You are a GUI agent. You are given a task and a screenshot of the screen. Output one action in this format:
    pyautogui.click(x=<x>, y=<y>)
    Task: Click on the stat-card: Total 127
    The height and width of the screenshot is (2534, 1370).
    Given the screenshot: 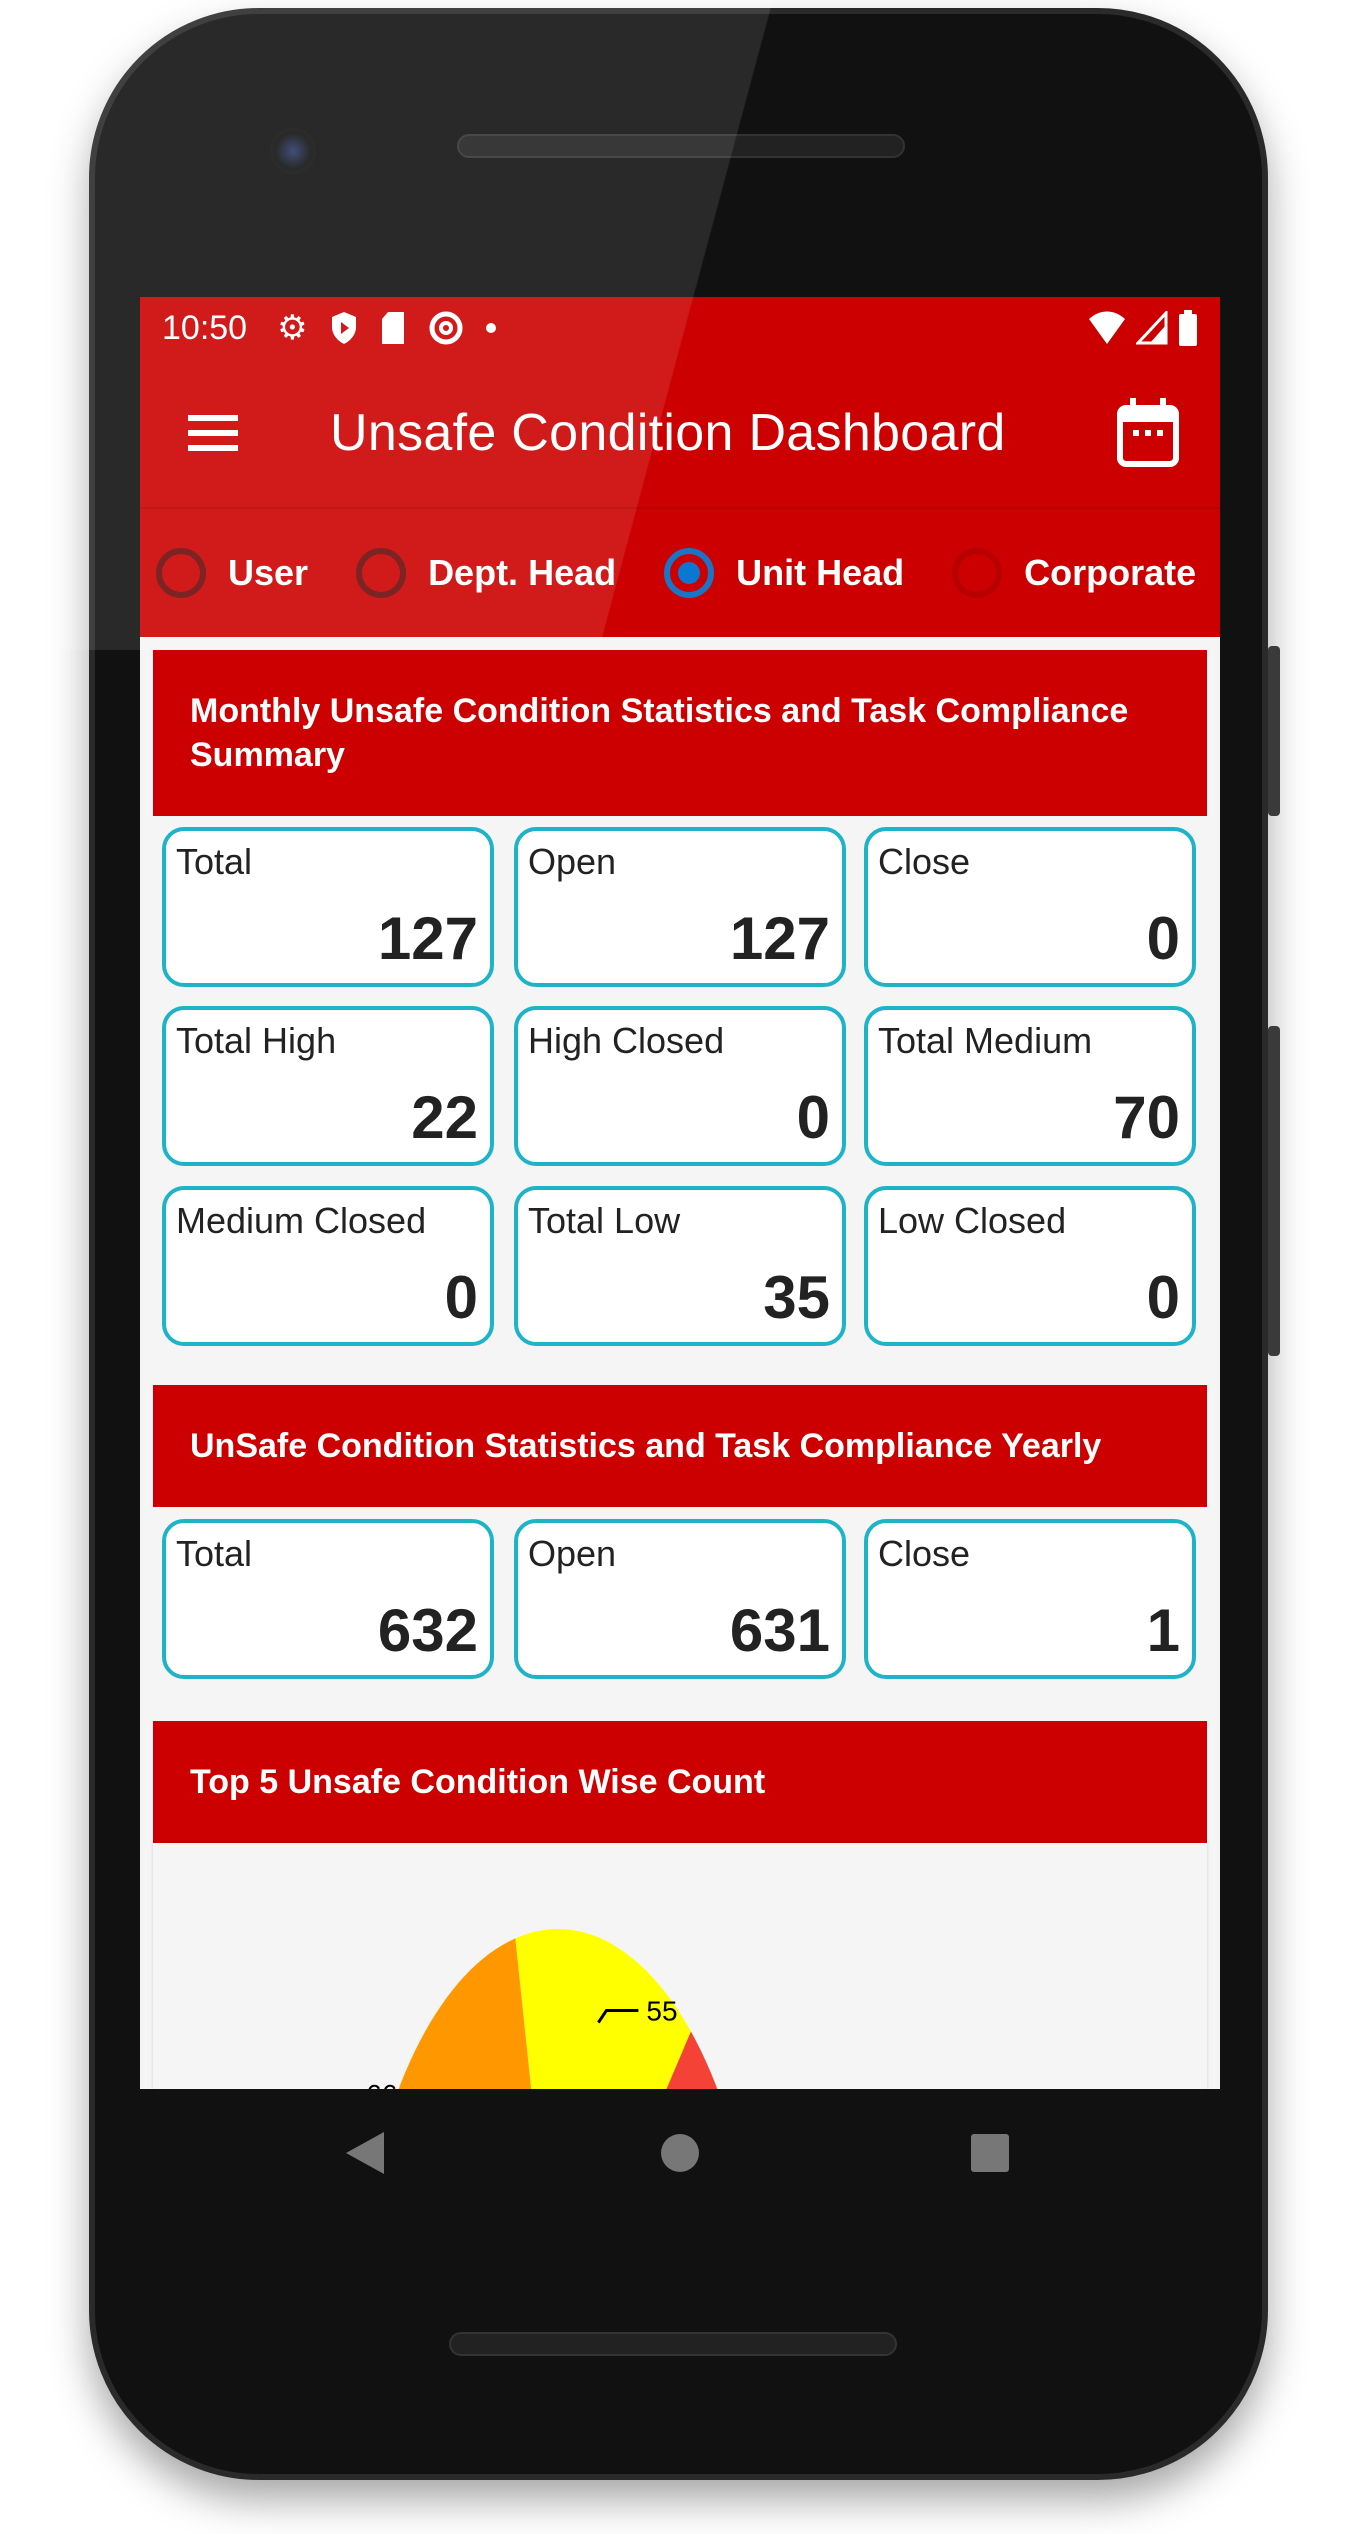 What is the action you would take?
    pyautogui.click(x=328, y=907)
    